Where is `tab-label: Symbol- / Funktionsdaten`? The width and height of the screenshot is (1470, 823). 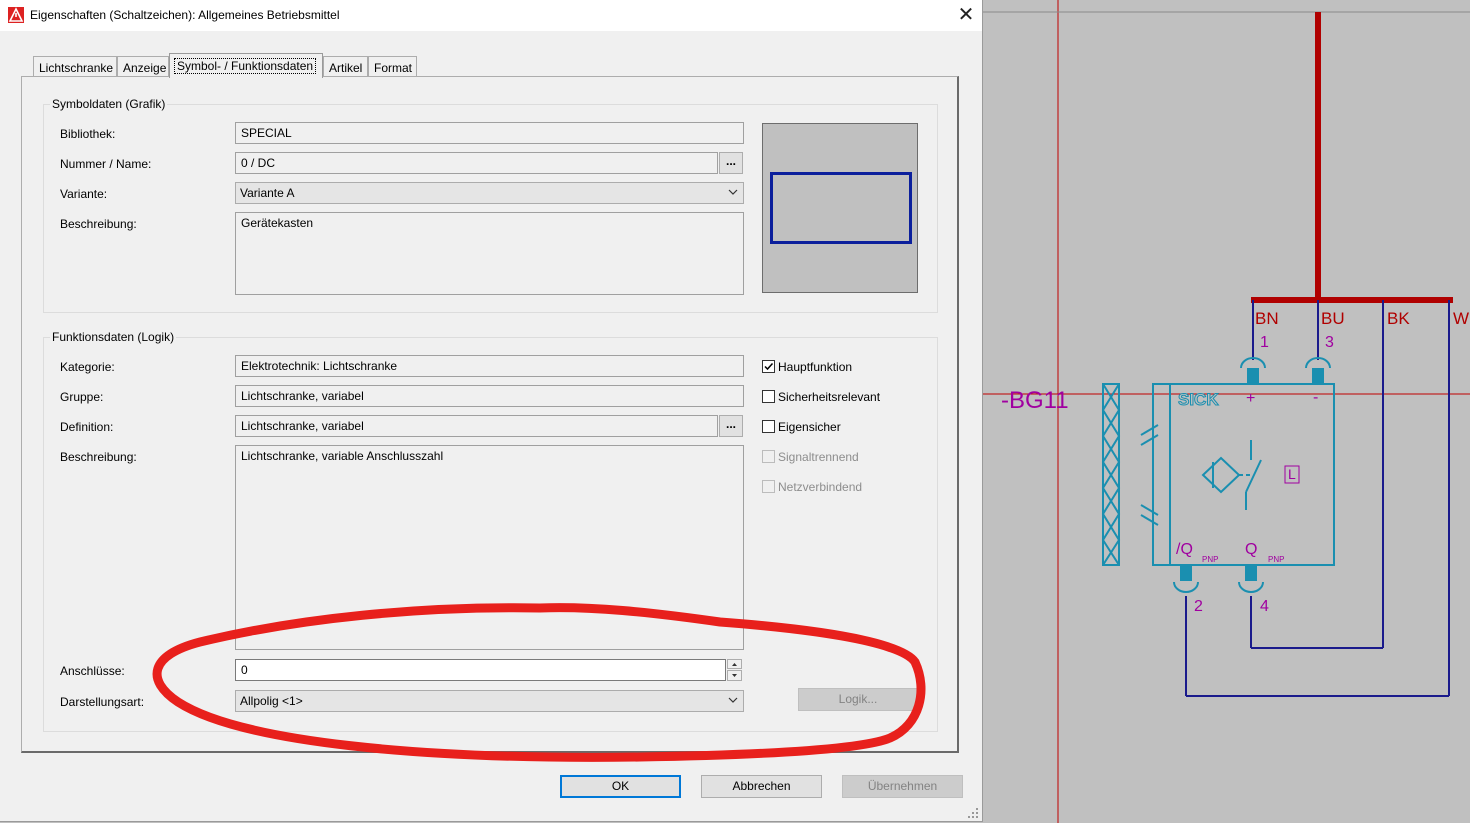
tab-label: Symbol- / Funktionsdaten is located at coordinates (245, 66).